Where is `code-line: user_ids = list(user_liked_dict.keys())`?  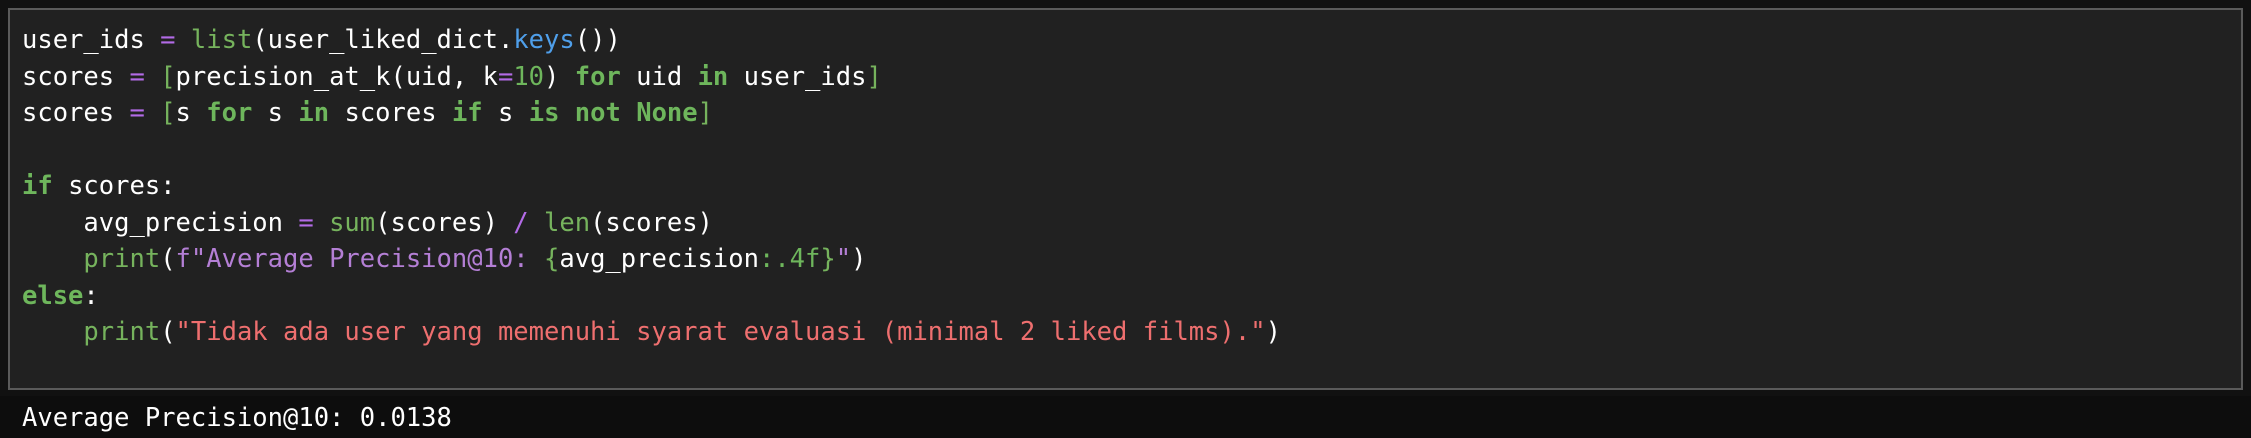 code-line: user_ids = list(user_liked_dict.keys()) is located at coordinates (651, 40).